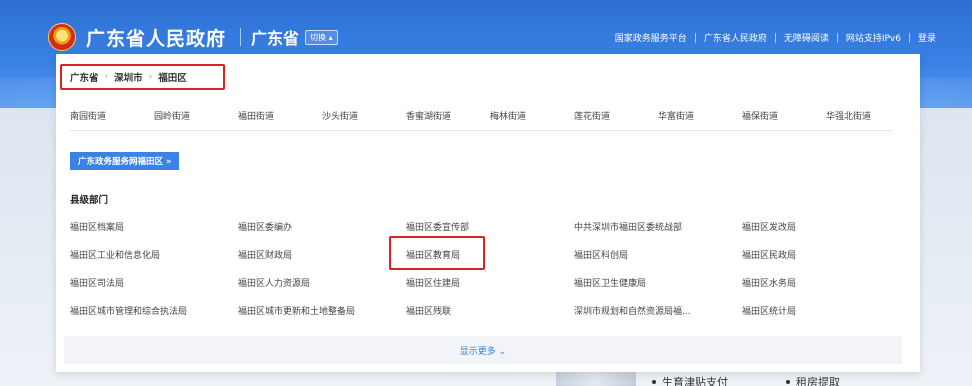 This screenshot has height=386, width=972. What do you see at coordinates (592, 115) in the screenshot?
I see `street-item: 莲花街道` at bounding box center [592, 115].